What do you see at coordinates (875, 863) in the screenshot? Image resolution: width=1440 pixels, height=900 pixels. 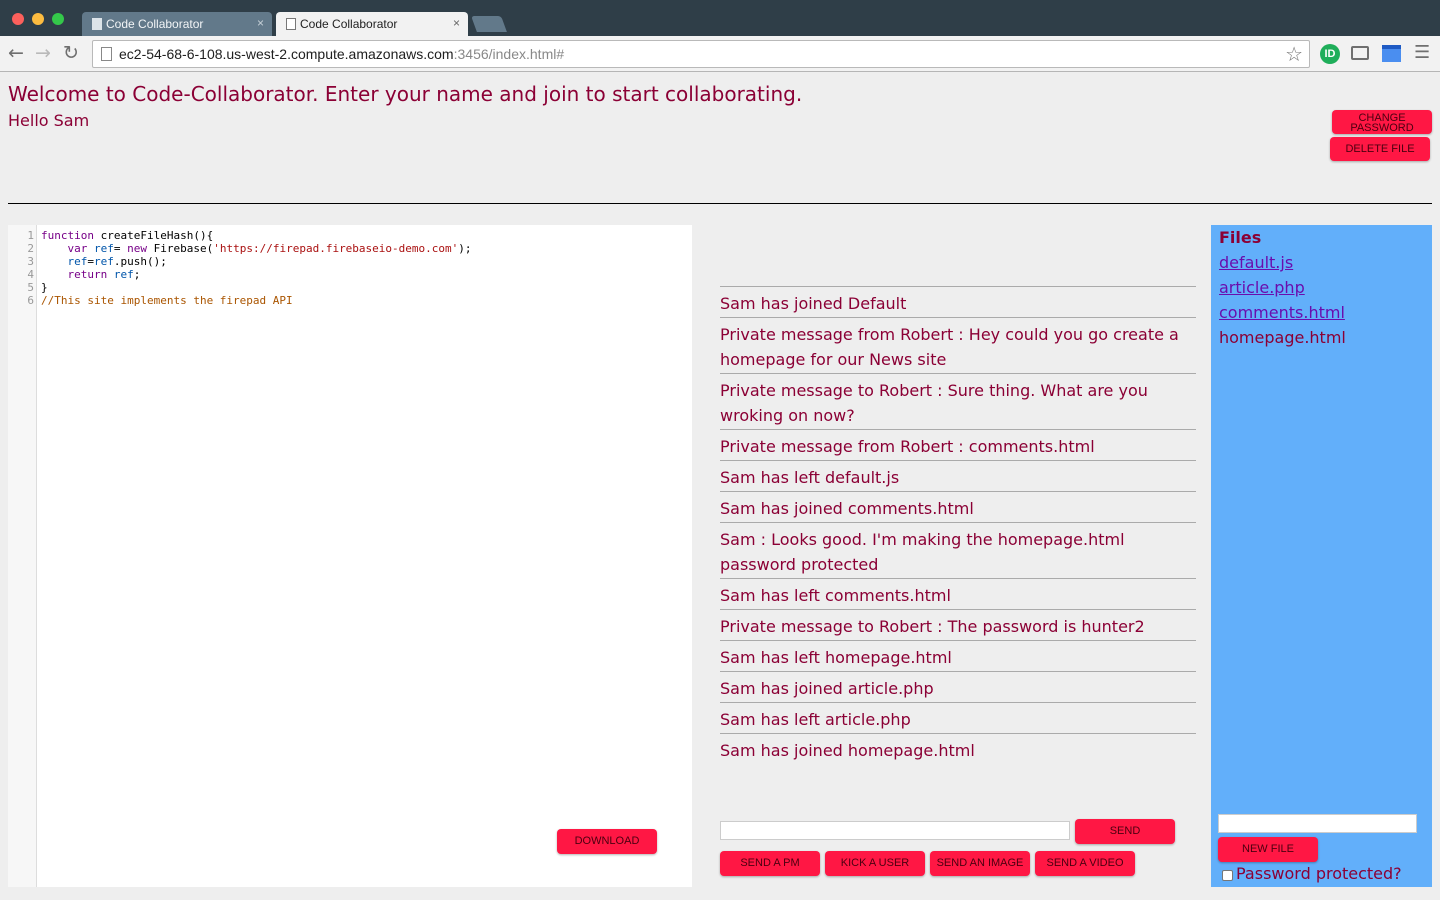 I see `kick-user-button: KICK A USER` at bounding box center [875, 863].